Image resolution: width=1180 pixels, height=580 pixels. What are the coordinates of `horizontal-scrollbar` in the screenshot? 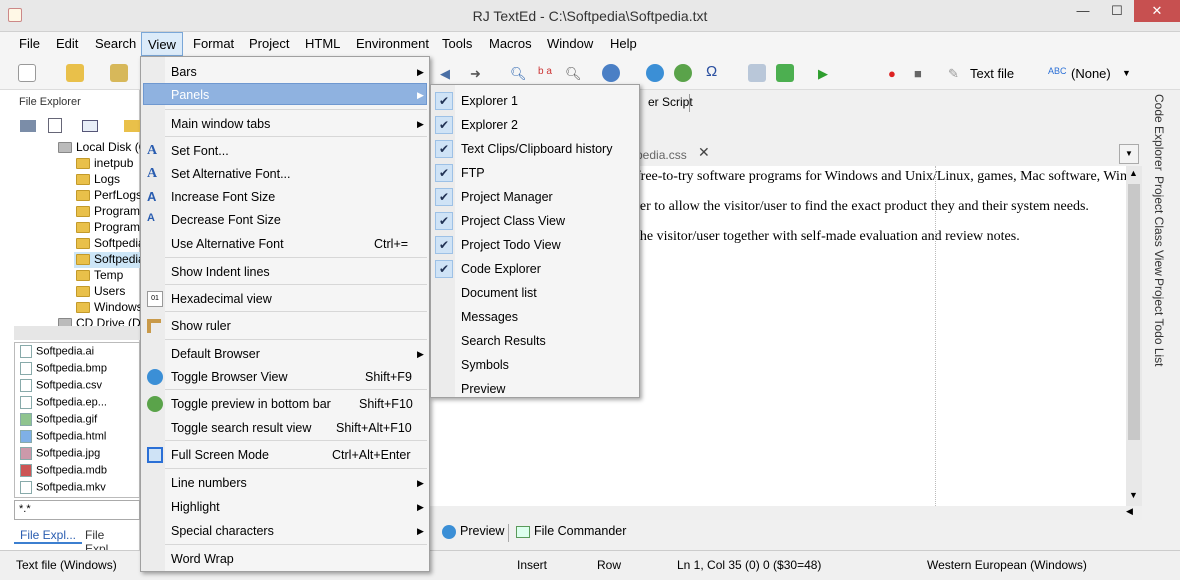 It's located at (77, 333).